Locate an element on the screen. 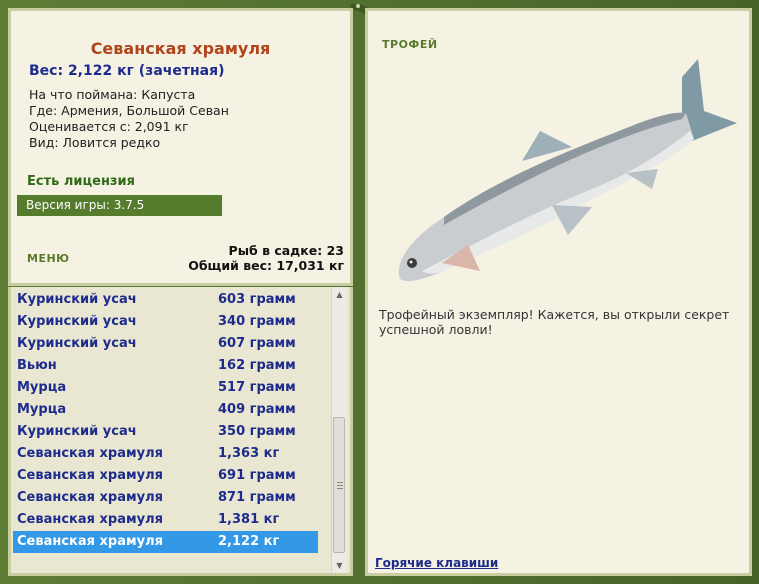 This screenshot has width=759, height=584. game-version: Версия игры: 3.7.5 is located at coordinates (119, 205).